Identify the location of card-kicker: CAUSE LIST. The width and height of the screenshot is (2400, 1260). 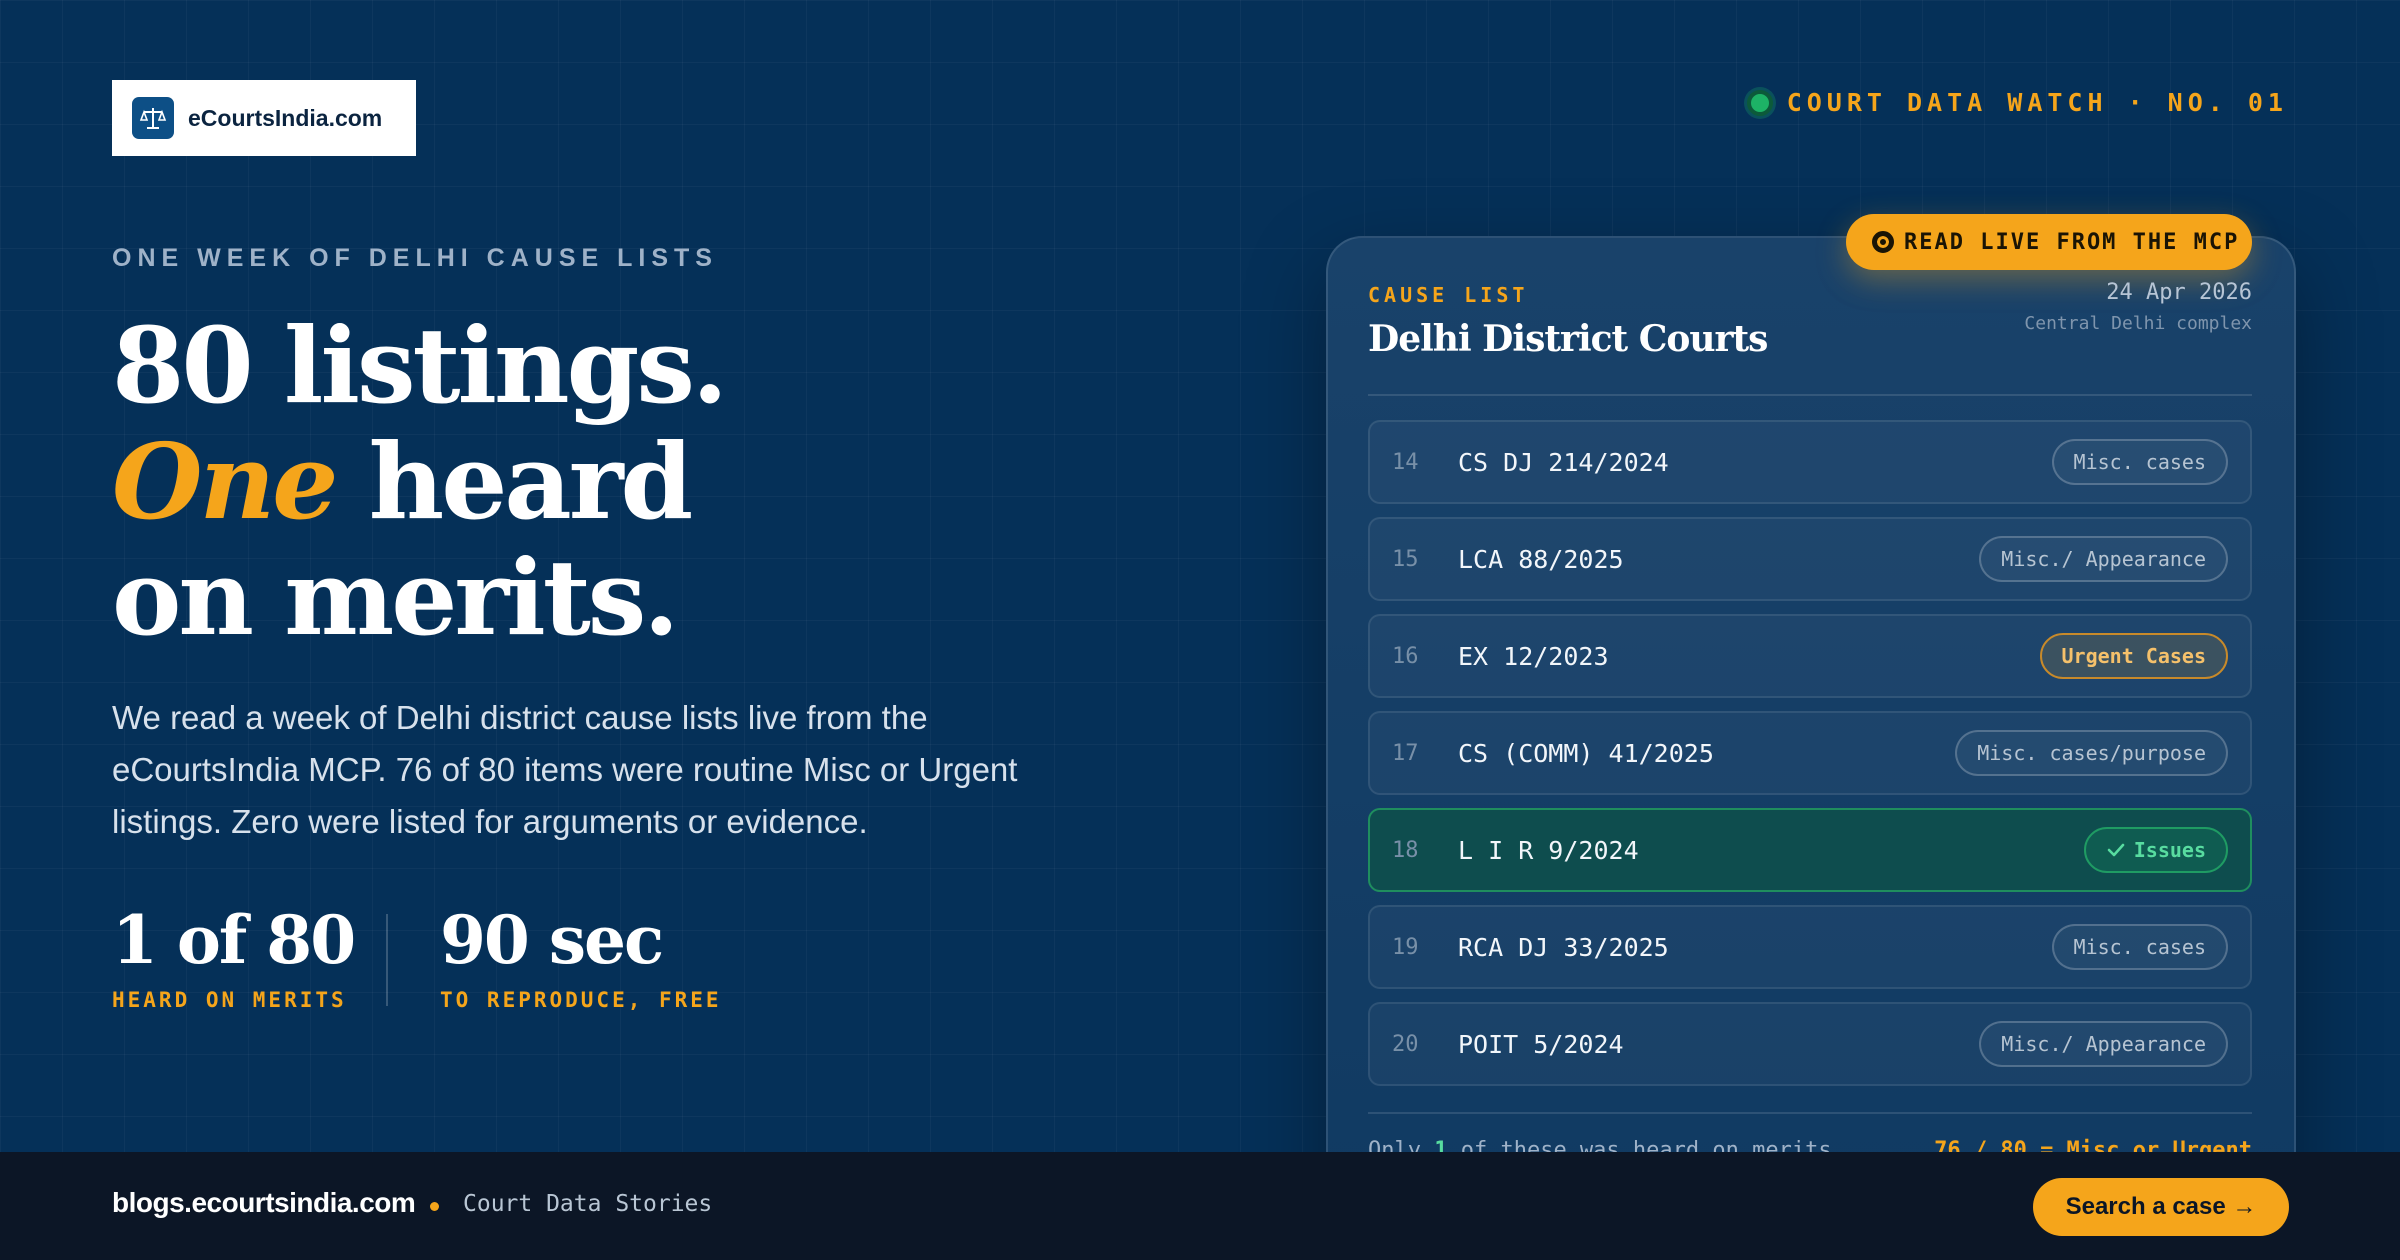
(1448, 295).